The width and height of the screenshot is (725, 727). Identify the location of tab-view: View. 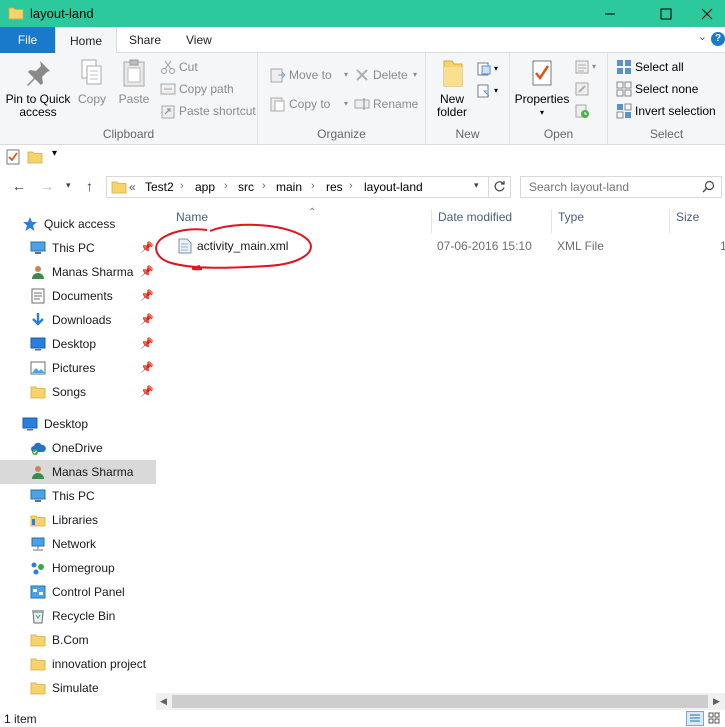
(199, 40).